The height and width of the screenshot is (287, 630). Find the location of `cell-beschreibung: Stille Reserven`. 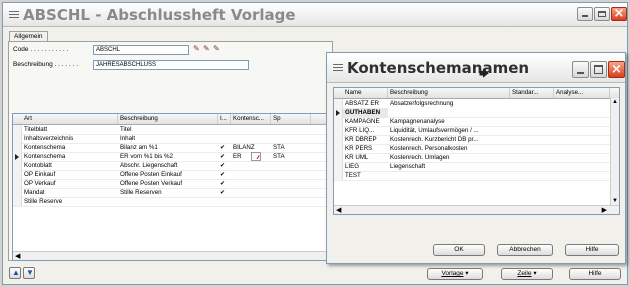

cell-beschreibung: Stille Reserven is located at coordinates (168, 192).